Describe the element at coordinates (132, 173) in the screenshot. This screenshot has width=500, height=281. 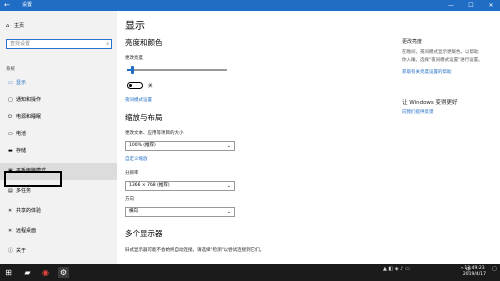
I see `resolution-label: 分辨率` at that location.